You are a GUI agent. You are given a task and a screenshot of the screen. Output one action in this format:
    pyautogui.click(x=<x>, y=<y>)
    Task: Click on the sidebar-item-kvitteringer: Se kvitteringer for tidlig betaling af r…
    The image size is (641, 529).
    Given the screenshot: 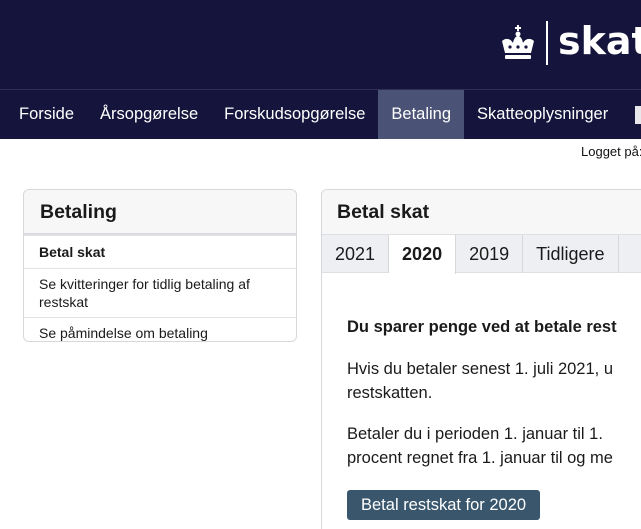 What is the action you would take?
    pyautogui.click(x=160, y=292)
    